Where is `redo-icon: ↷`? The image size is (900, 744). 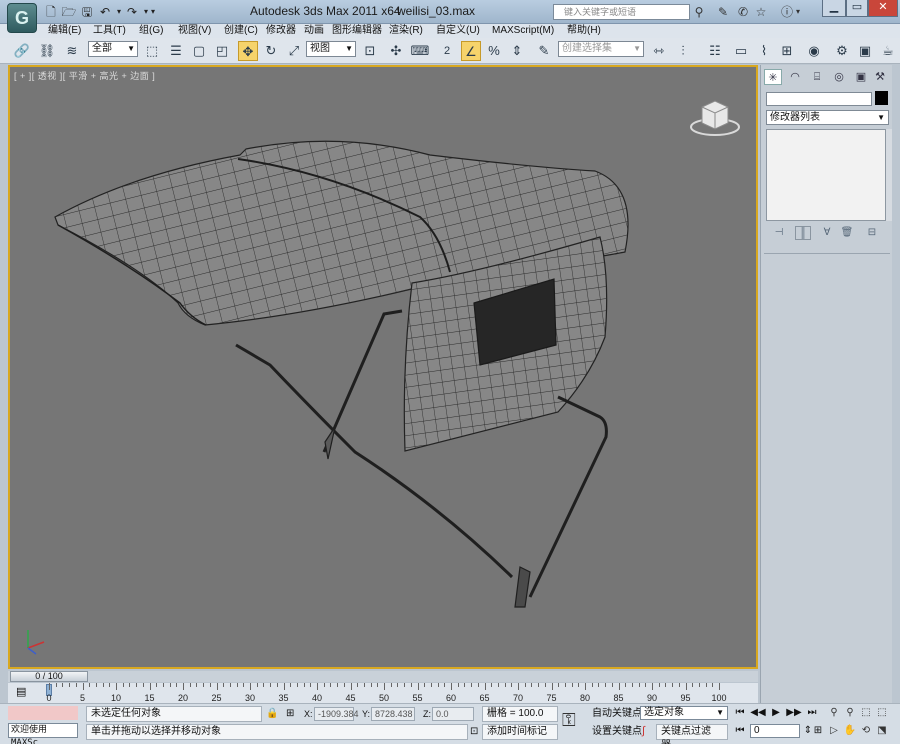 redo-icon: ↷ is located at coordinates (132, 12).